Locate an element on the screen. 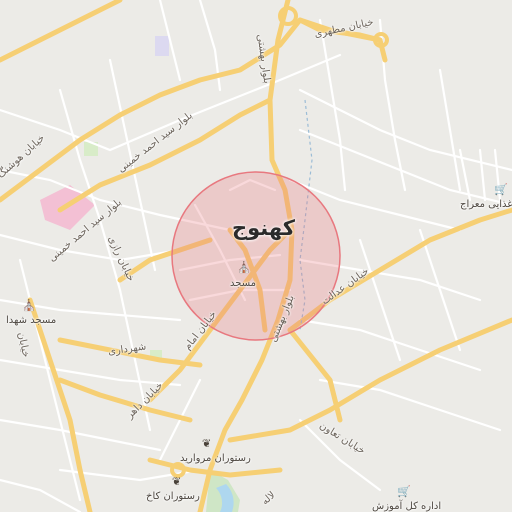 This screenshot has height=512, width=512. poi-label-meraj: غذایی معراج is located at coordinates (486, 205).